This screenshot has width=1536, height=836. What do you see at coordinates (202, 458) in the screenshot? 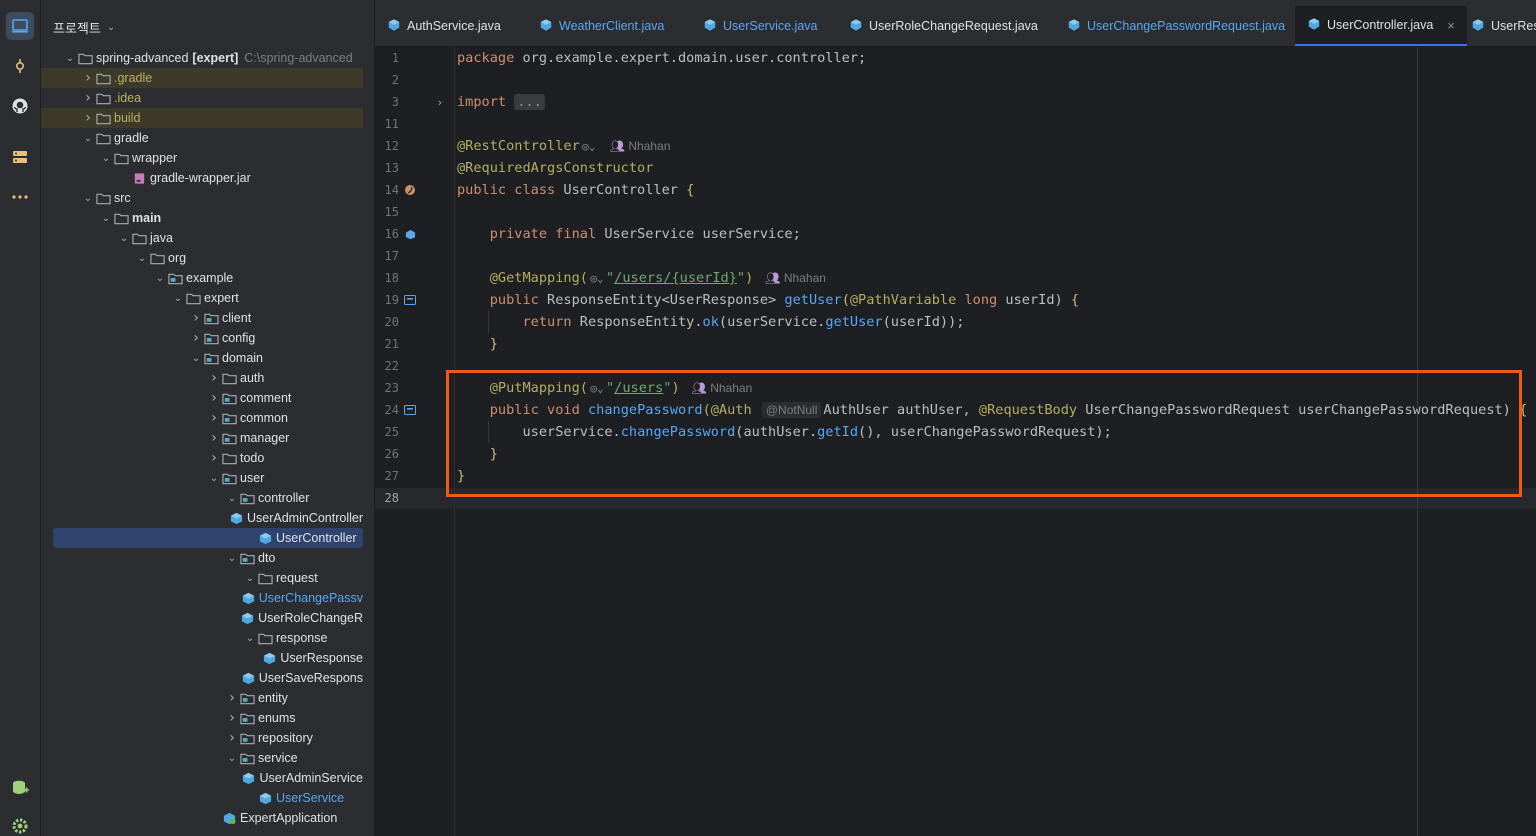
I see `tree-item-todo: › todo` at bounding box center [202, 458].